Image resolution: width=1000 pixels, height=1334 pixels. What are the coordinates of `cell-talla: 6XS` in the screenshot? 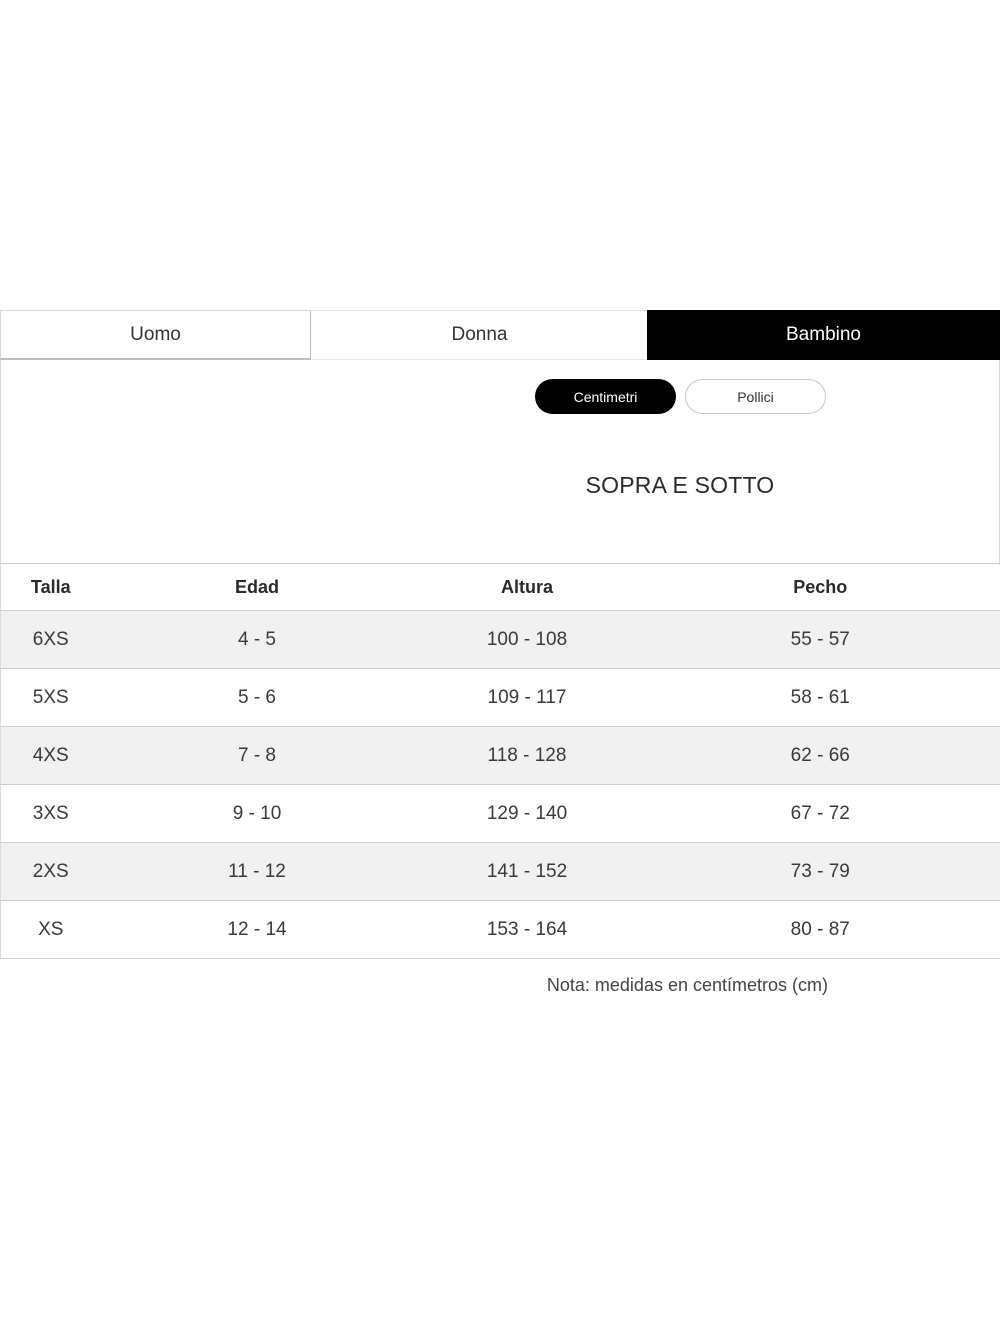 It's located at (50, 639).